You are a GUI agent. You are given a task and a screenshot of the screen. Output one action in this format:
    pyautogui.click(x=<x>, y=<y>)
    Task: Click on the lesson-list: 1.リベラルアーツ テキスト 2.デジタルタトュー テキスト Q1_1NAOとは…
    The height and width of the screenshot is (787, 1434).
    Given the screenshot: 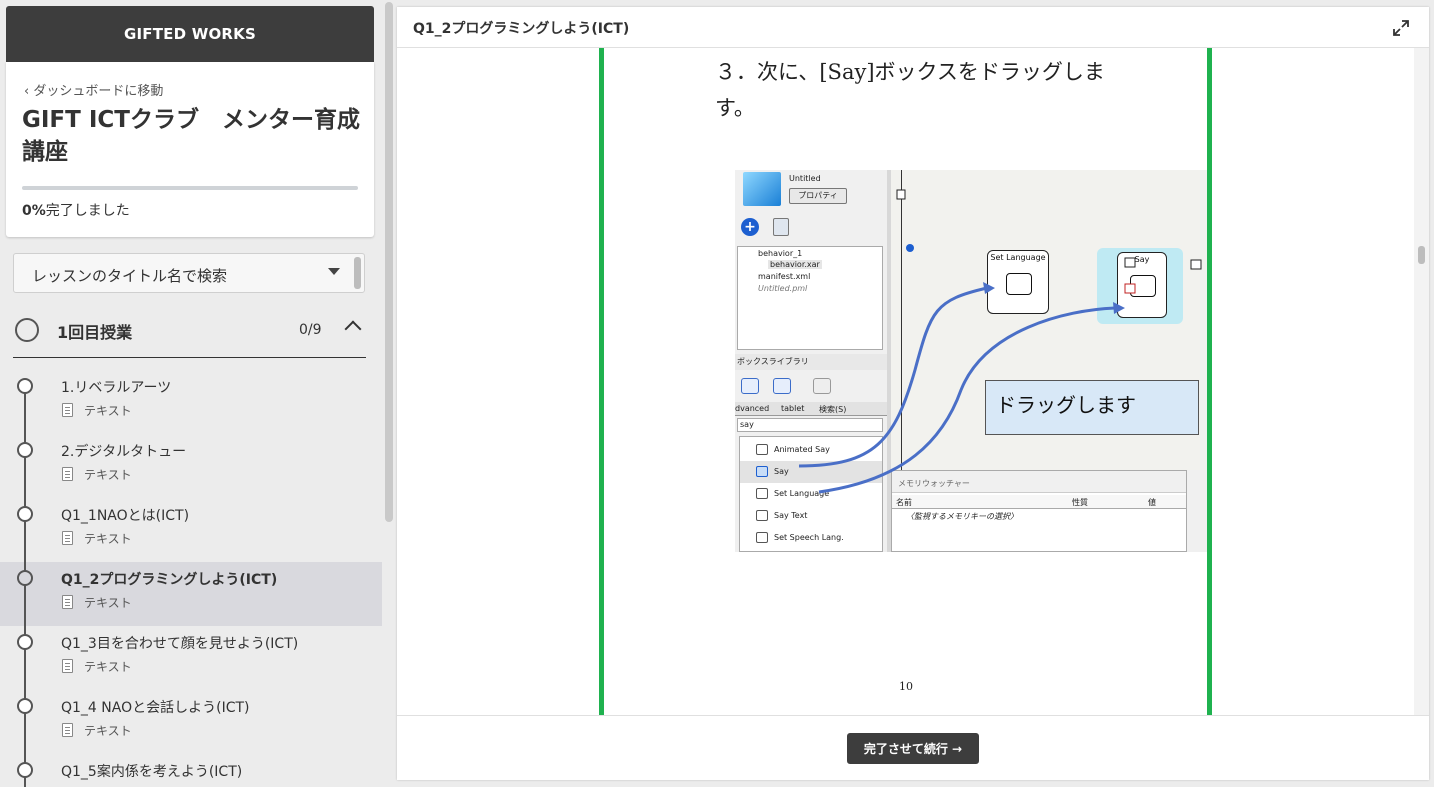 What is the action you would take?
    pyautogui.click(x=191, y=578)
    